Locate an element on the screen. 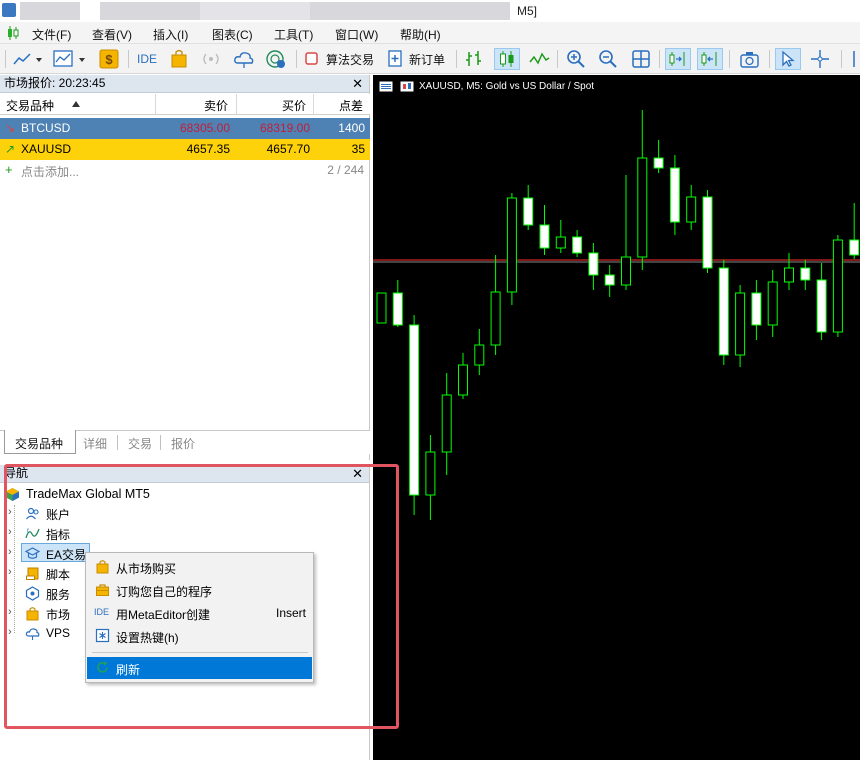 The width and height of the screenshot is (860, 760). line-chart-dropdown-button is located at coordinates (27, 59).